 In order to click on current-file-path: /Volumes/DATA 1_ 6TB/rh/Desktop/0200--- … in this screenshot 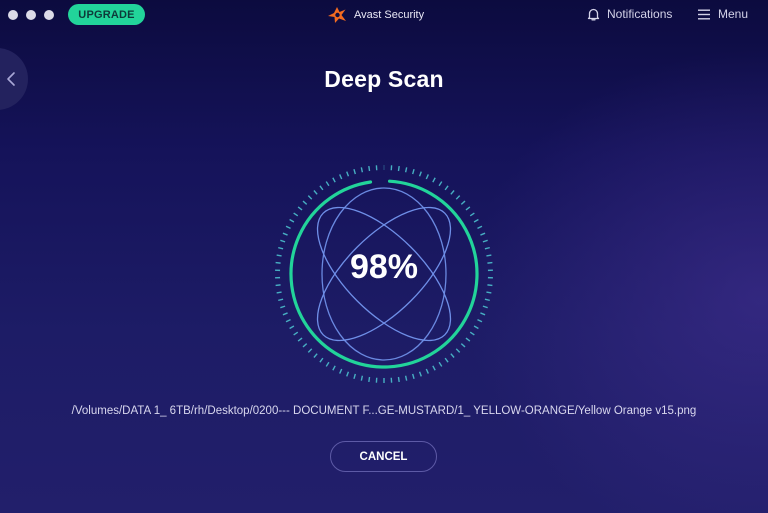, I will do `click(384, 411)`.